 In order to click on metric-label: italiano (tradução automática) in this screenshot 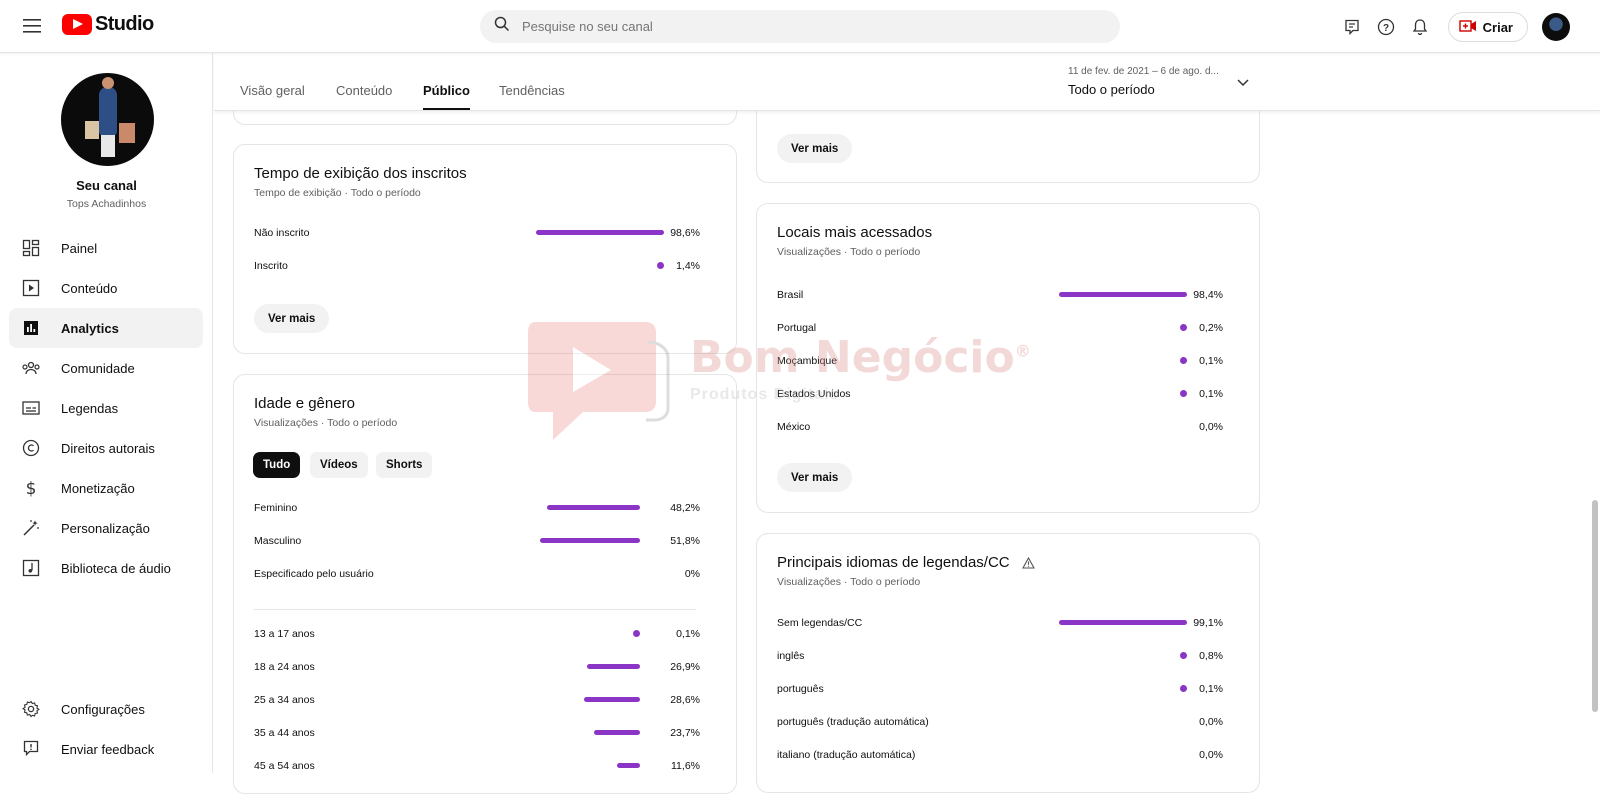, I will do `click(846, 755)`.